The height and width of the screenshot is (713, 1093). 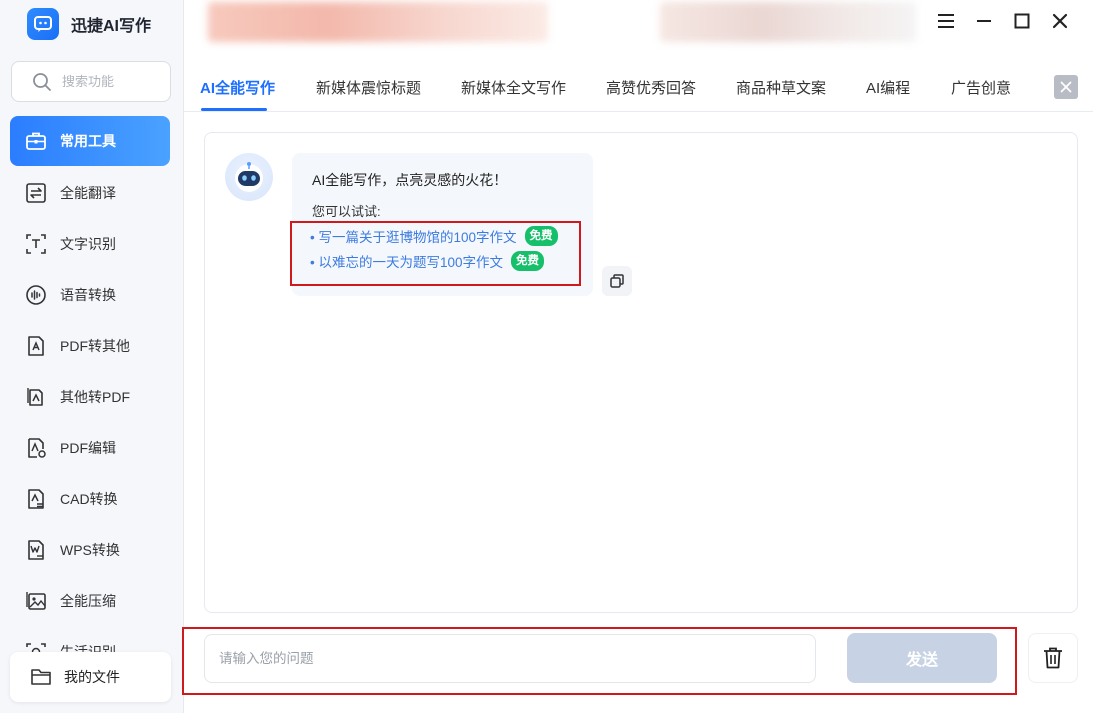 I want to click on search-input, so click(x=112, y=81).